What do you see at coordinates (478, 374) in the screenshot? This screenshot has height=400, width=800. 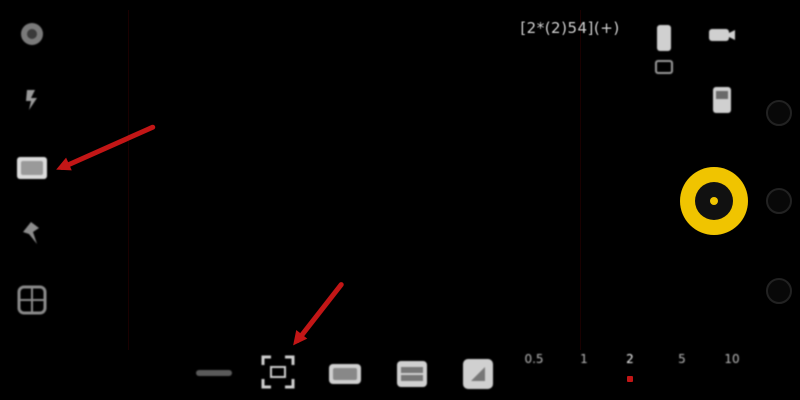 I see `filter-mode-icon` at bounding box center [478, 374].